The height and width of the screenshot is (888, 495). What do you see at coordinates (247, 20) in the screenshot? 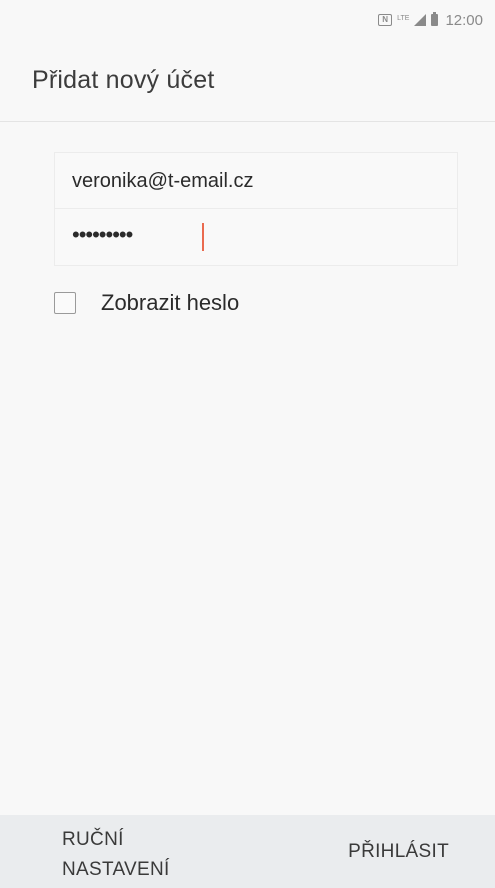
I see `status-bar: N LTE 12:00` at bounding box center [247, 20].